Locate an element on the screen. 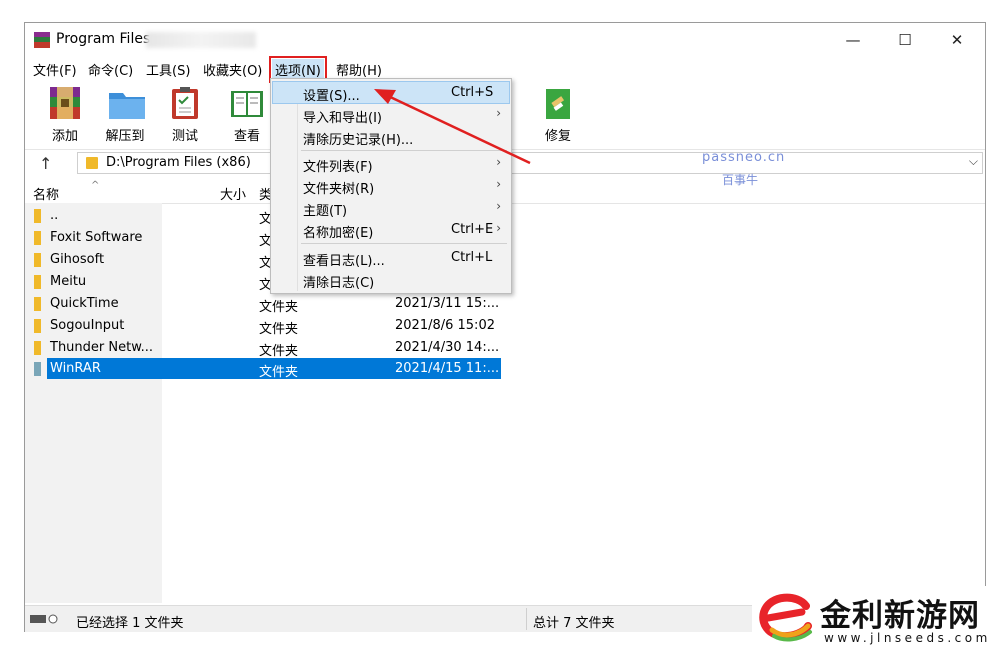  menu-item-file-list: 文件列表(F) › is located at coordinates (391, 164).